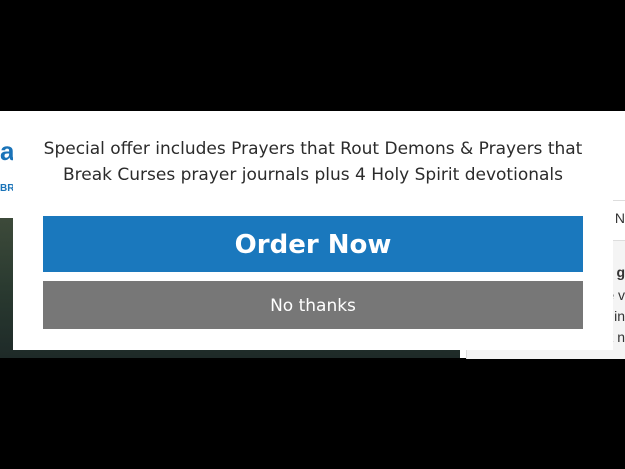  I want to click on no-thanks-button: No thanks, so click(313, 305).